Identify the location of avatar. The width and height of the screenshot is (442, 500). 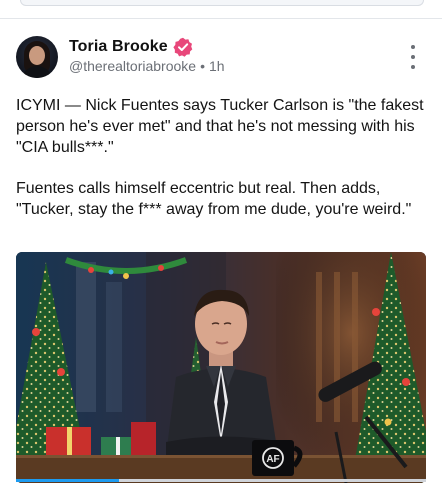
(37, 57).